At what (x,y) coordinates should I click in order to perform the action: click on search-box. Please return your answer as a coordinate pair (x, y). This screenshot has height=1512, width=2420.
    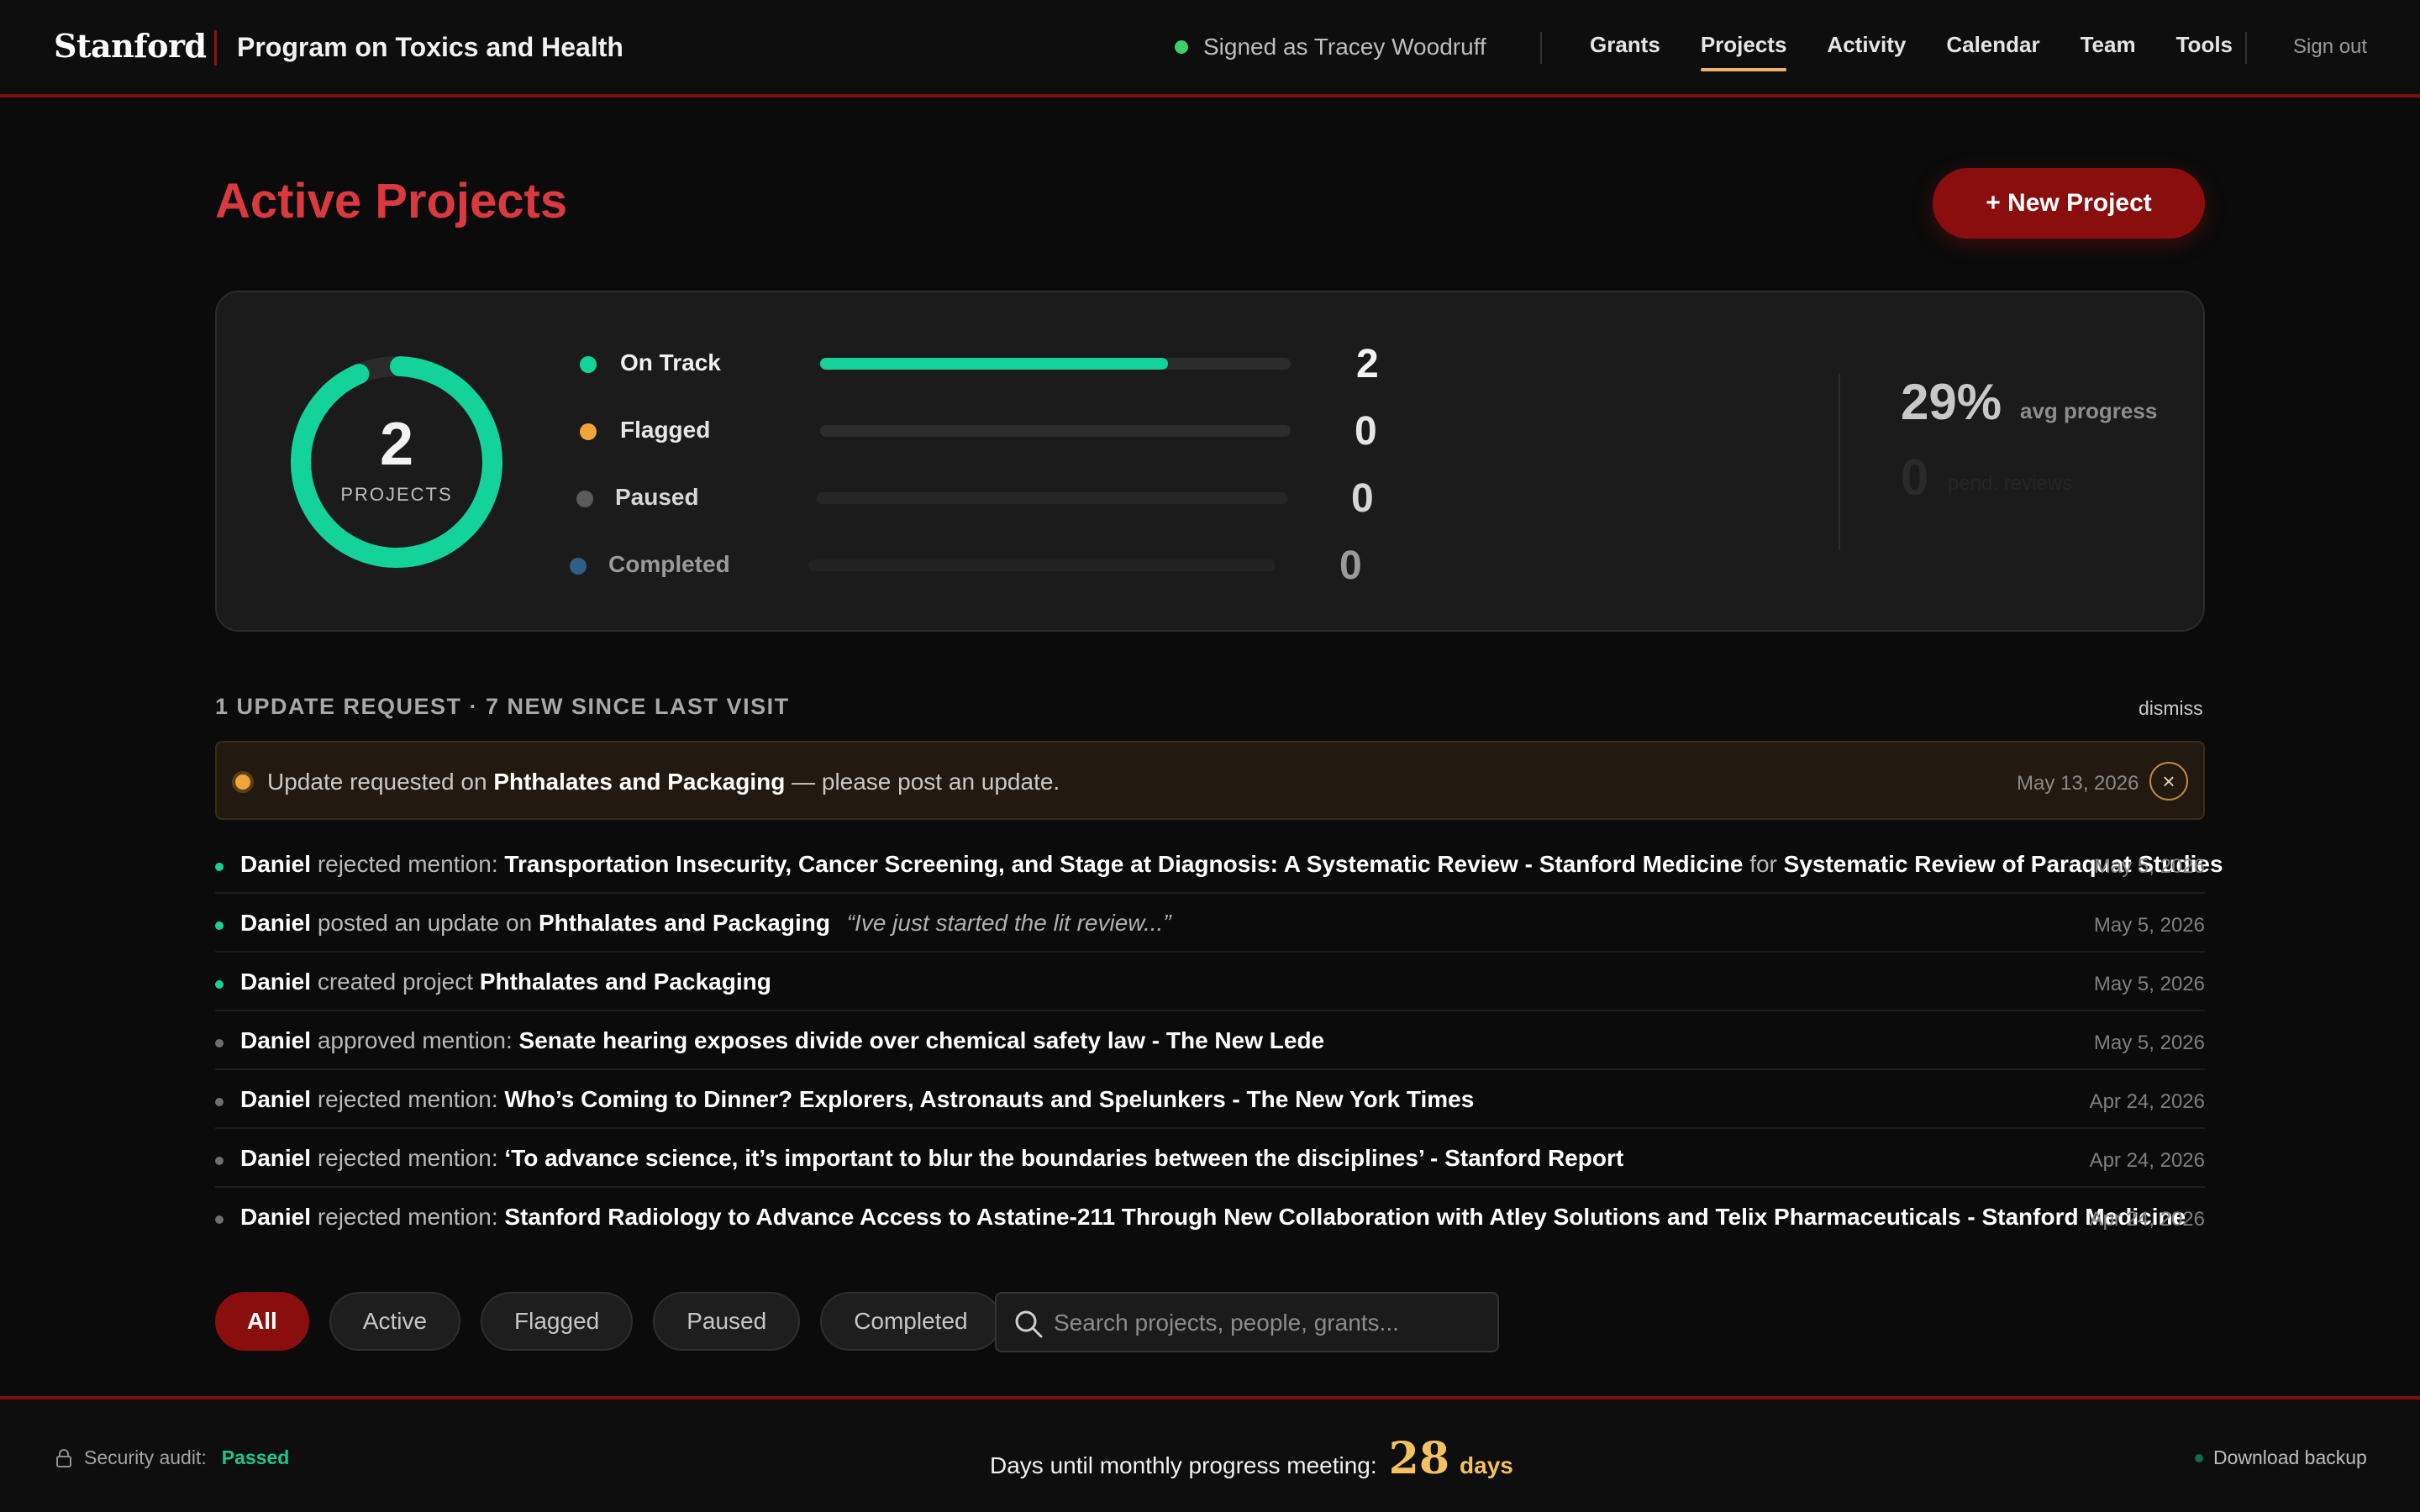
    Looking at the image, I should click on (1247, 1322).